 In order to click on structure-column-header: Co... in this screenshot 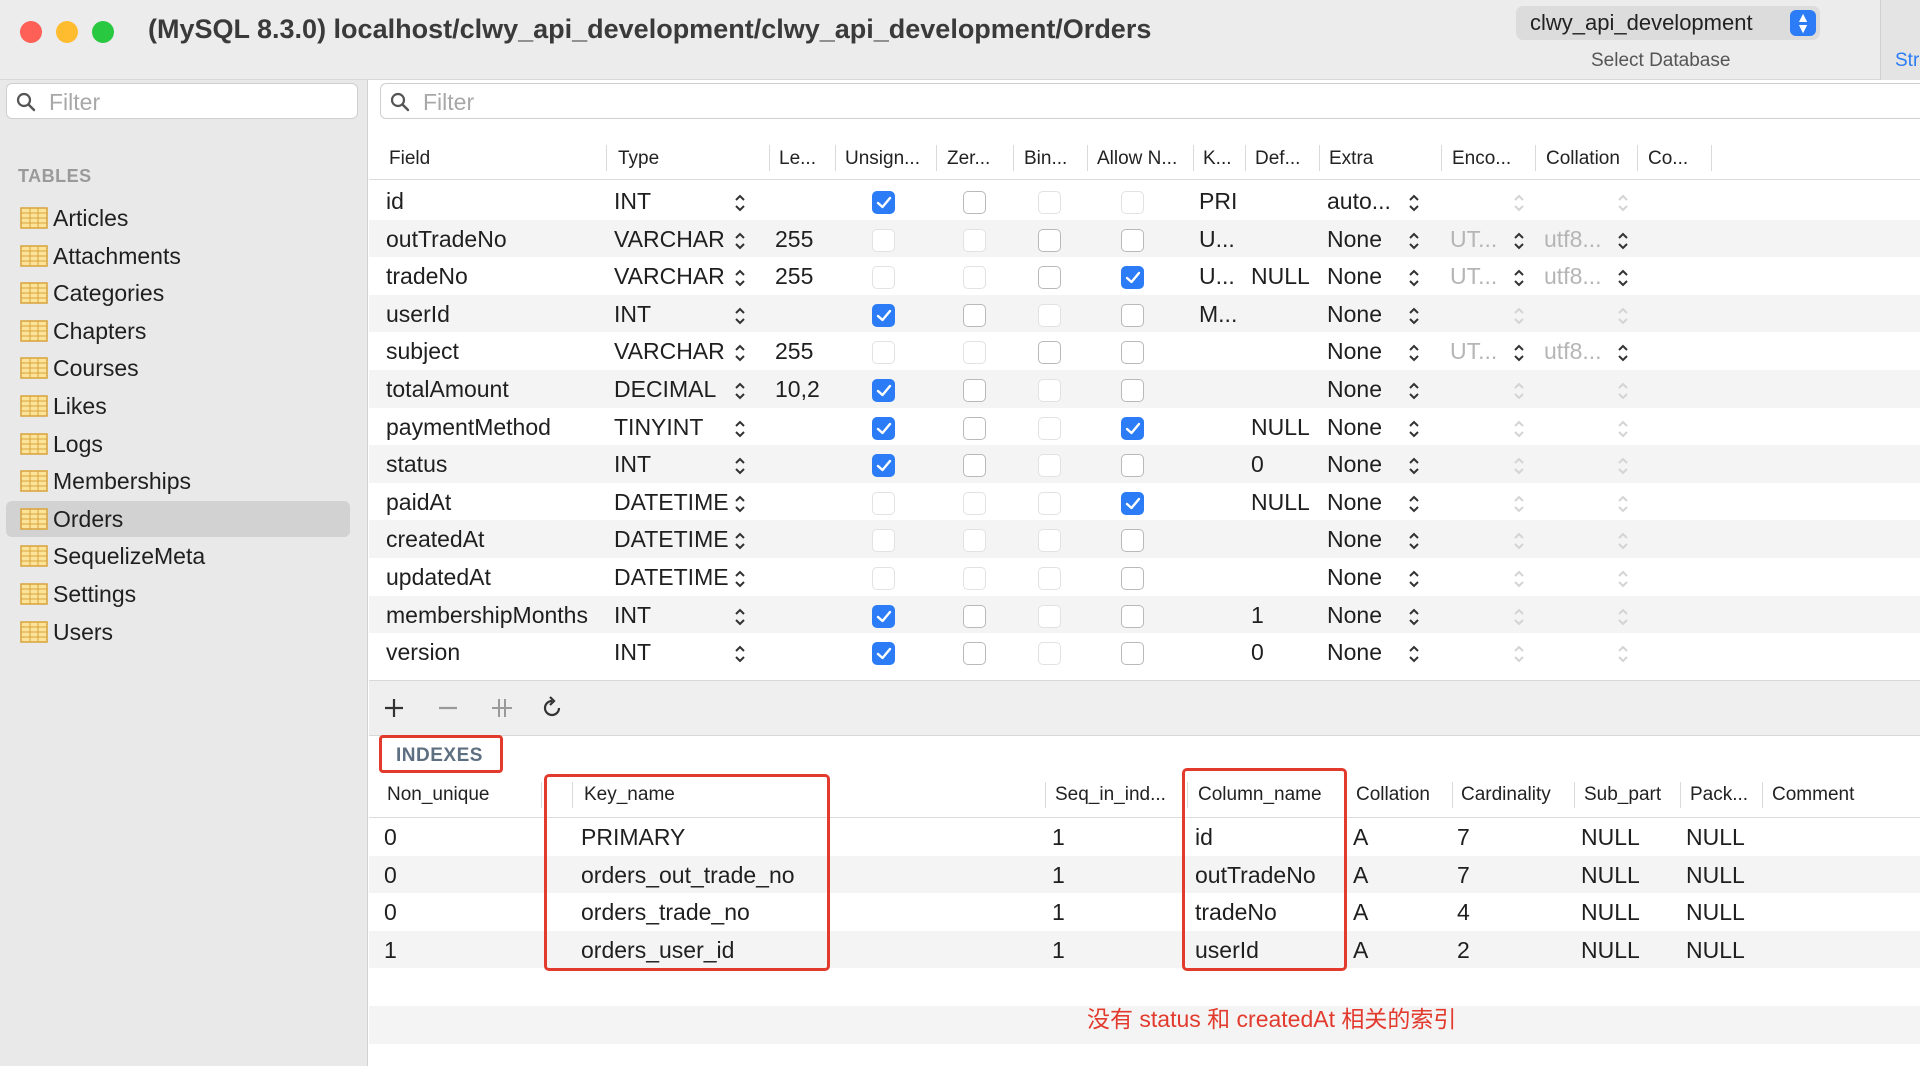, I will do `click(1668, 159)`.